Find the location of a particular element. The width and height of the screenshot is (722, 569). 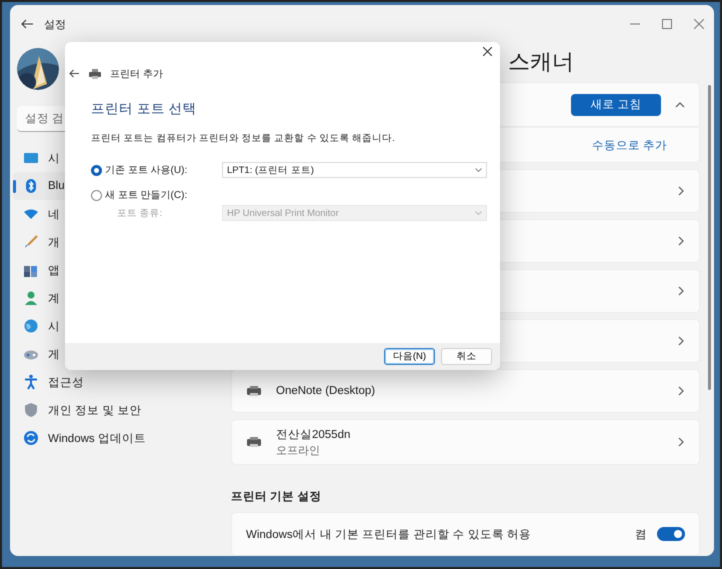

toggle-state: 켬 is located at coordinates (641, 535).